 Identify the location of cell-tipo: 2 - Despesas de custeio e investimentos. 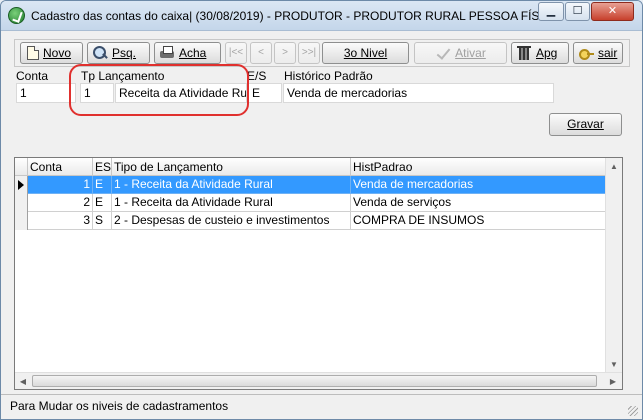
(231, 221).